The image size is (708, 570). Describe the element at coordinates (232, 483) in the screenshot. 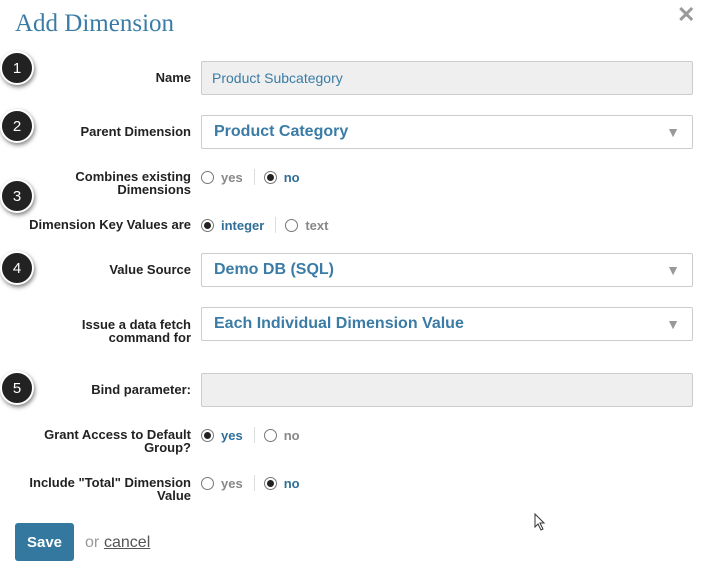

I see `include-total-yes-label: yes` at that location.